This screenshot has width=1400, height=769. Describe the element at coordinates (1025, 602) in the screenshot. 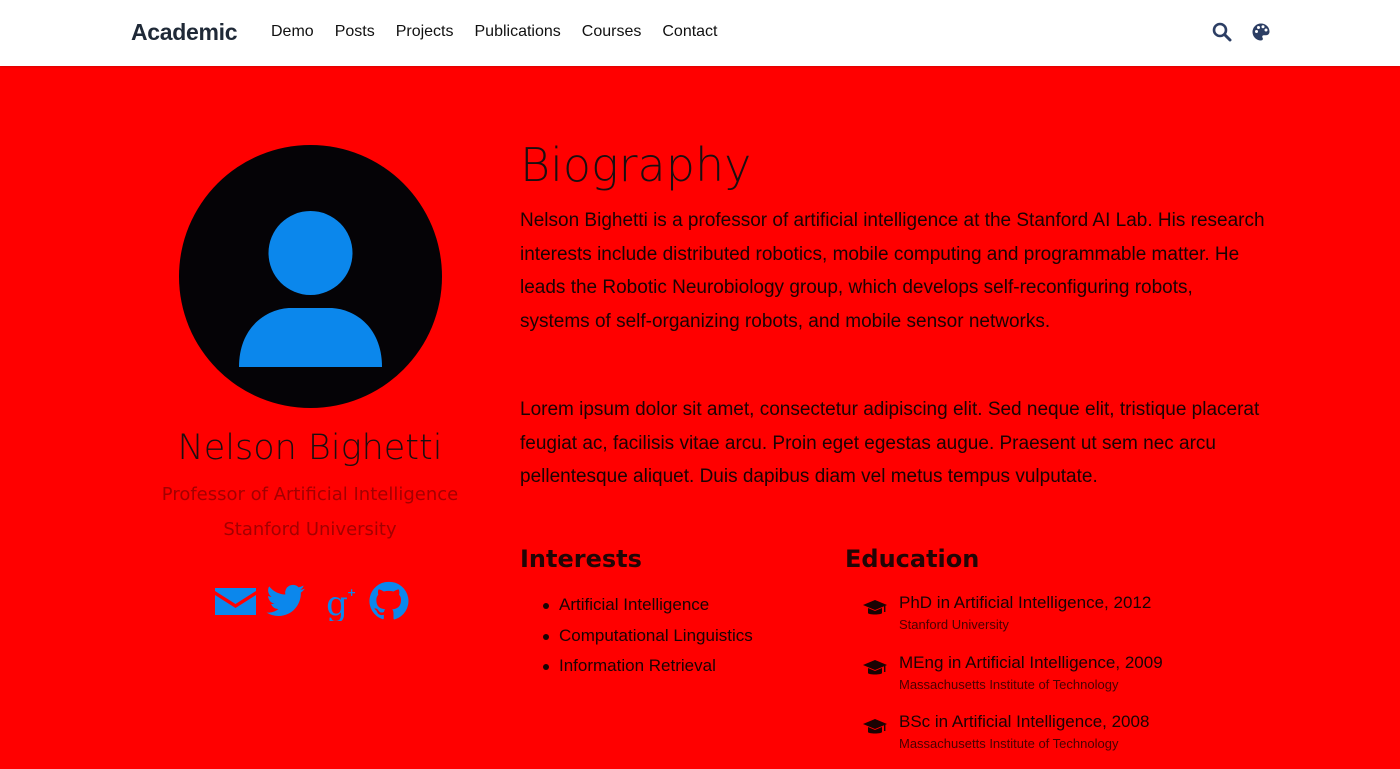

I see `education-course: PhD in Artificial Intelligence, 2012` at that location.